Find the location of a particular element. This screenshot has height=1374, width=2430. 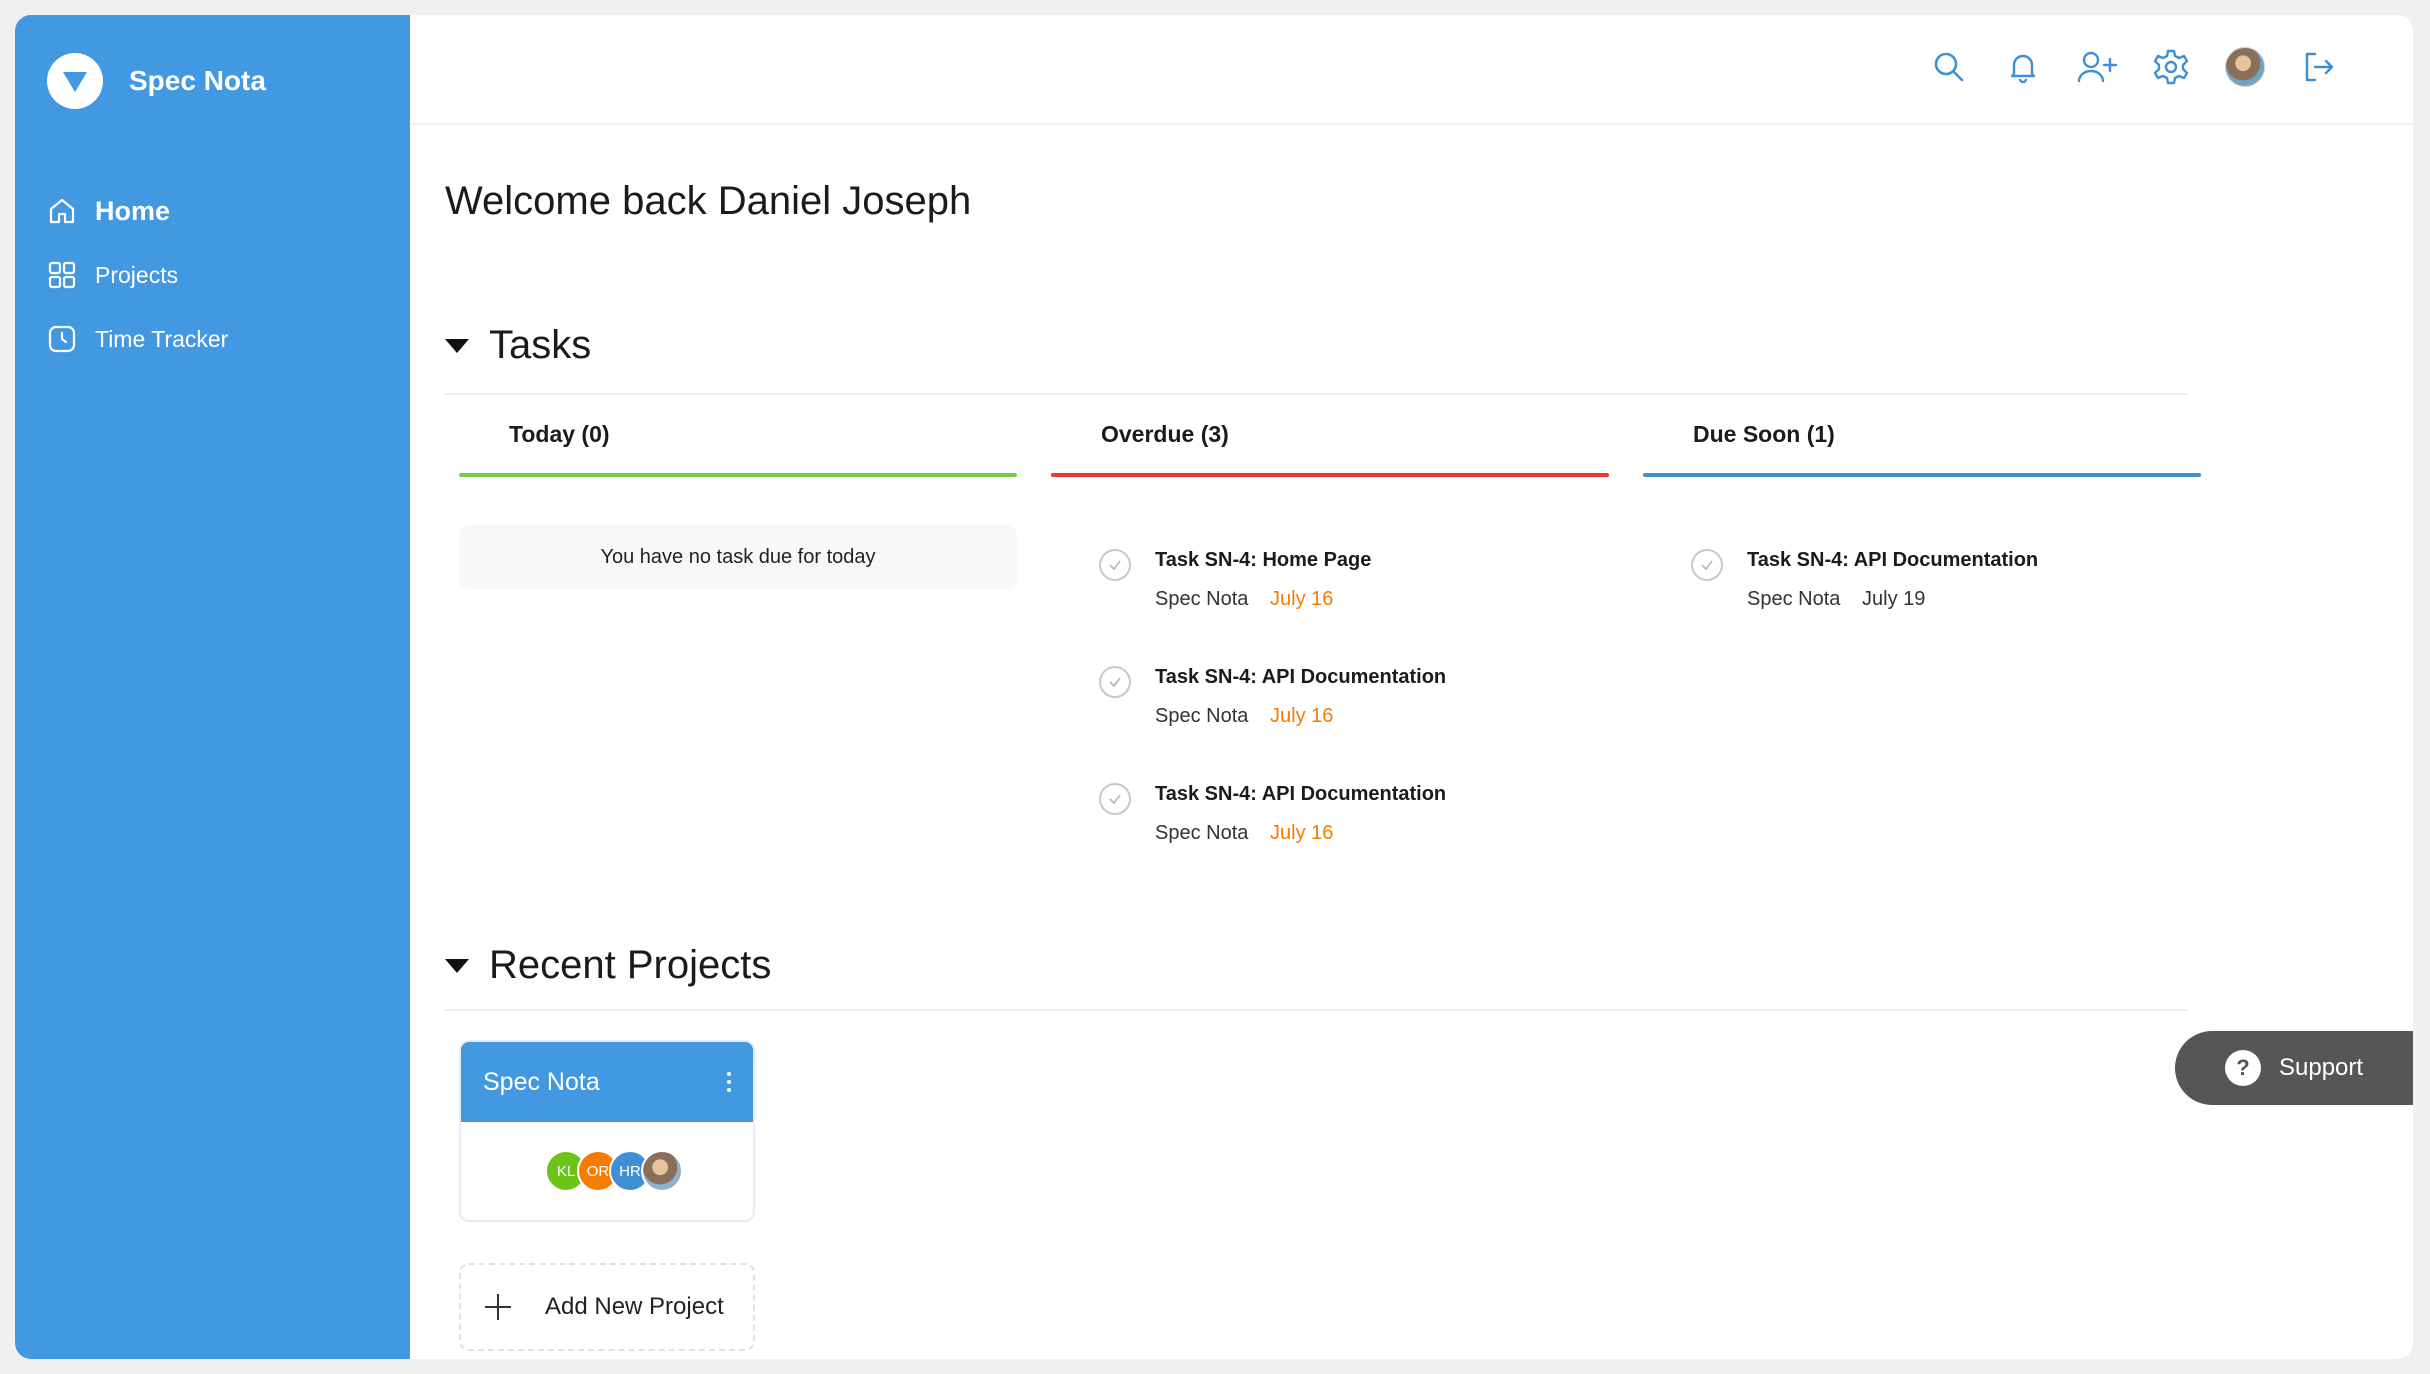

project-members: KL OR HR is located at coordinates (614, 1171).